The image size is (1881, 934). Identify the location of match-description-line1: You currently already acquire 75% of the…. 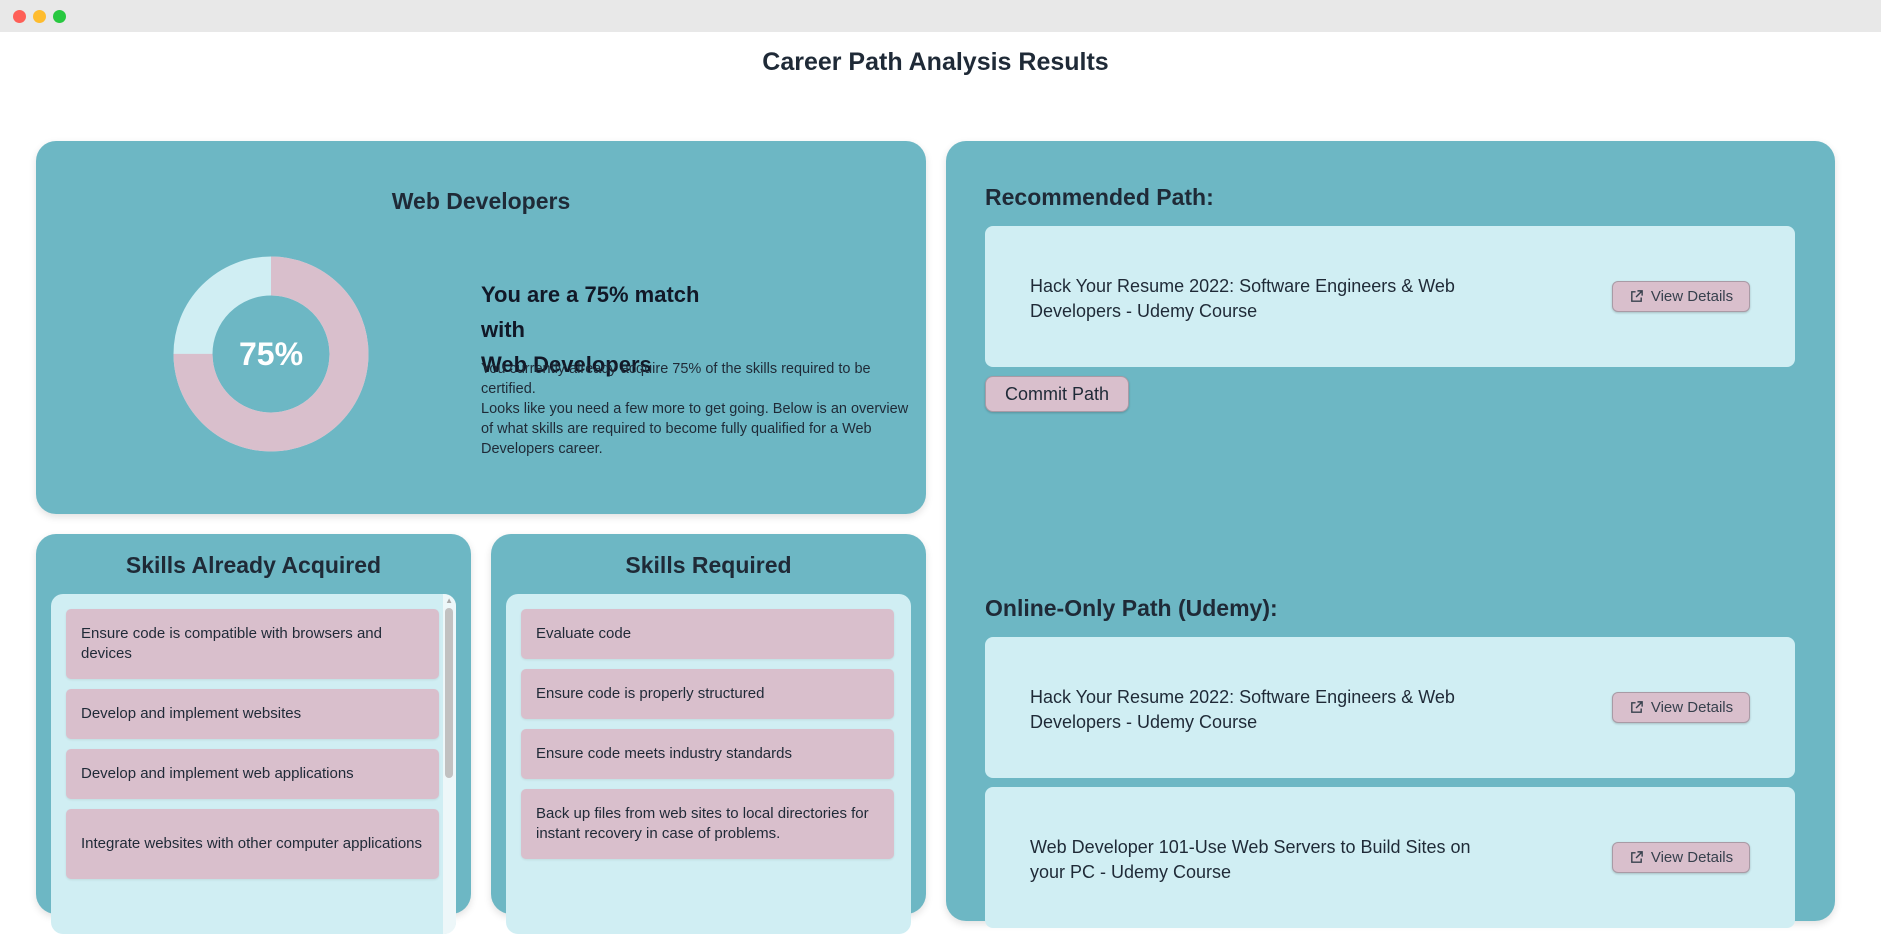
(676, 379).